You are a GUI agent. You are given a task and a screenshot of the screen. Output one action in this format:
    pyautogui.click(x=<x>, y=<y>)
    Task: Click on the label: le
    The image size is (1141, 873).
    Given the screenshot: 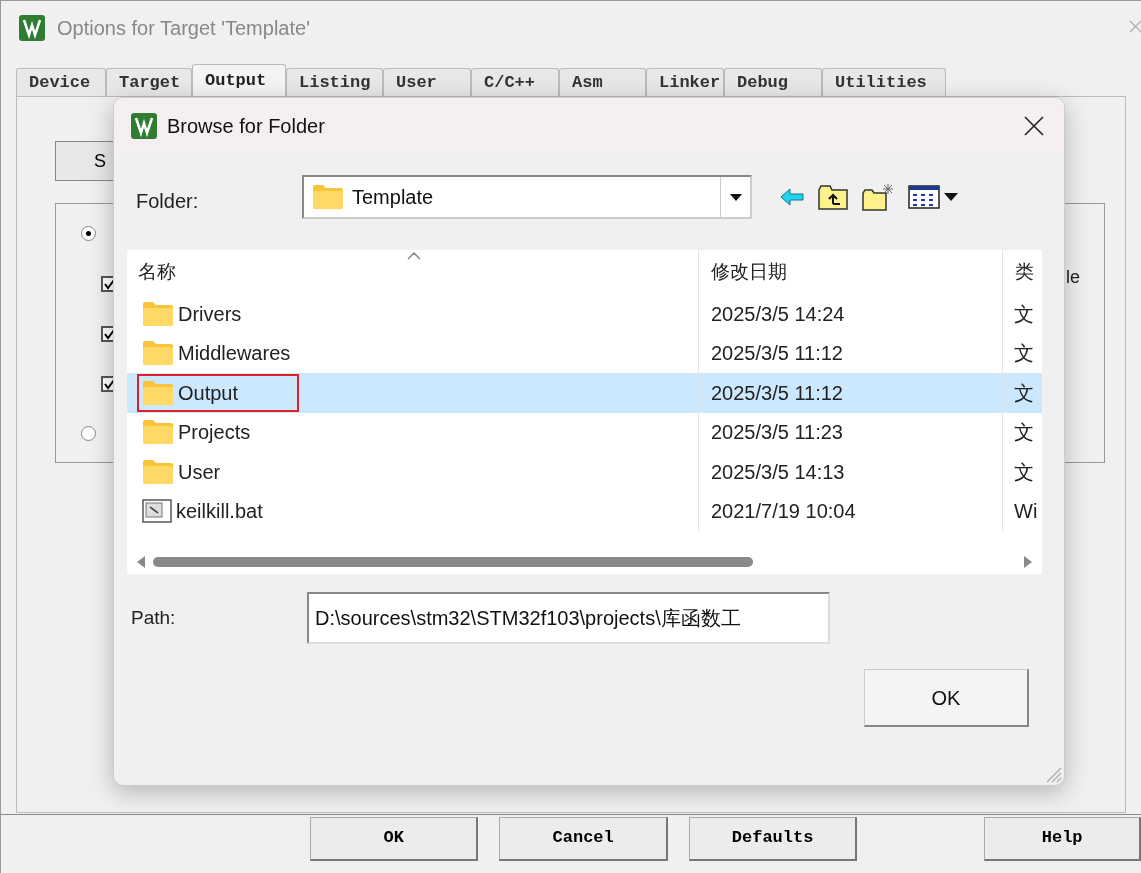 What is the action you would take?
    pyautogui.click(x=1073, y=277)
    